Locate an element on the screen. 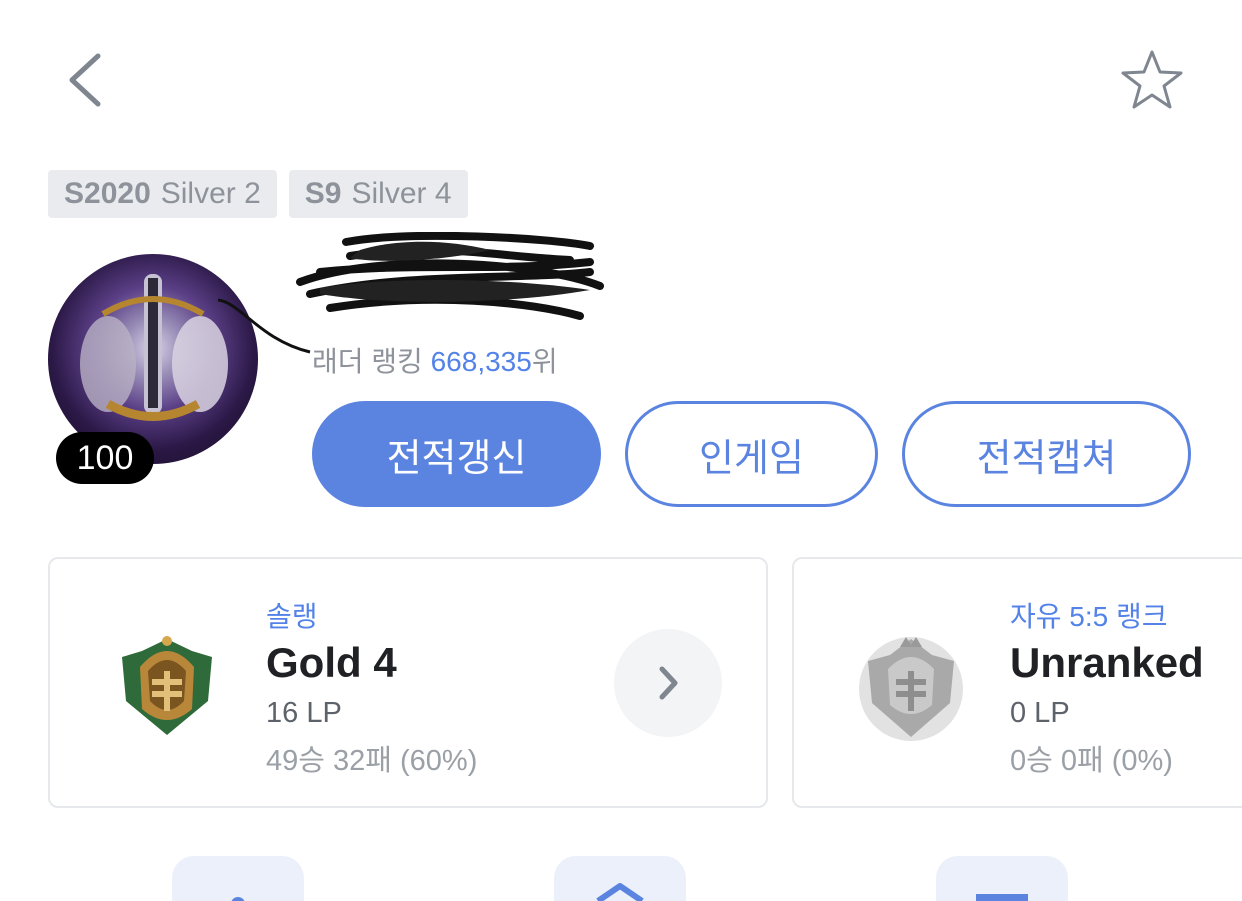  chevron-left-icon is located at coordinates (85, 80).